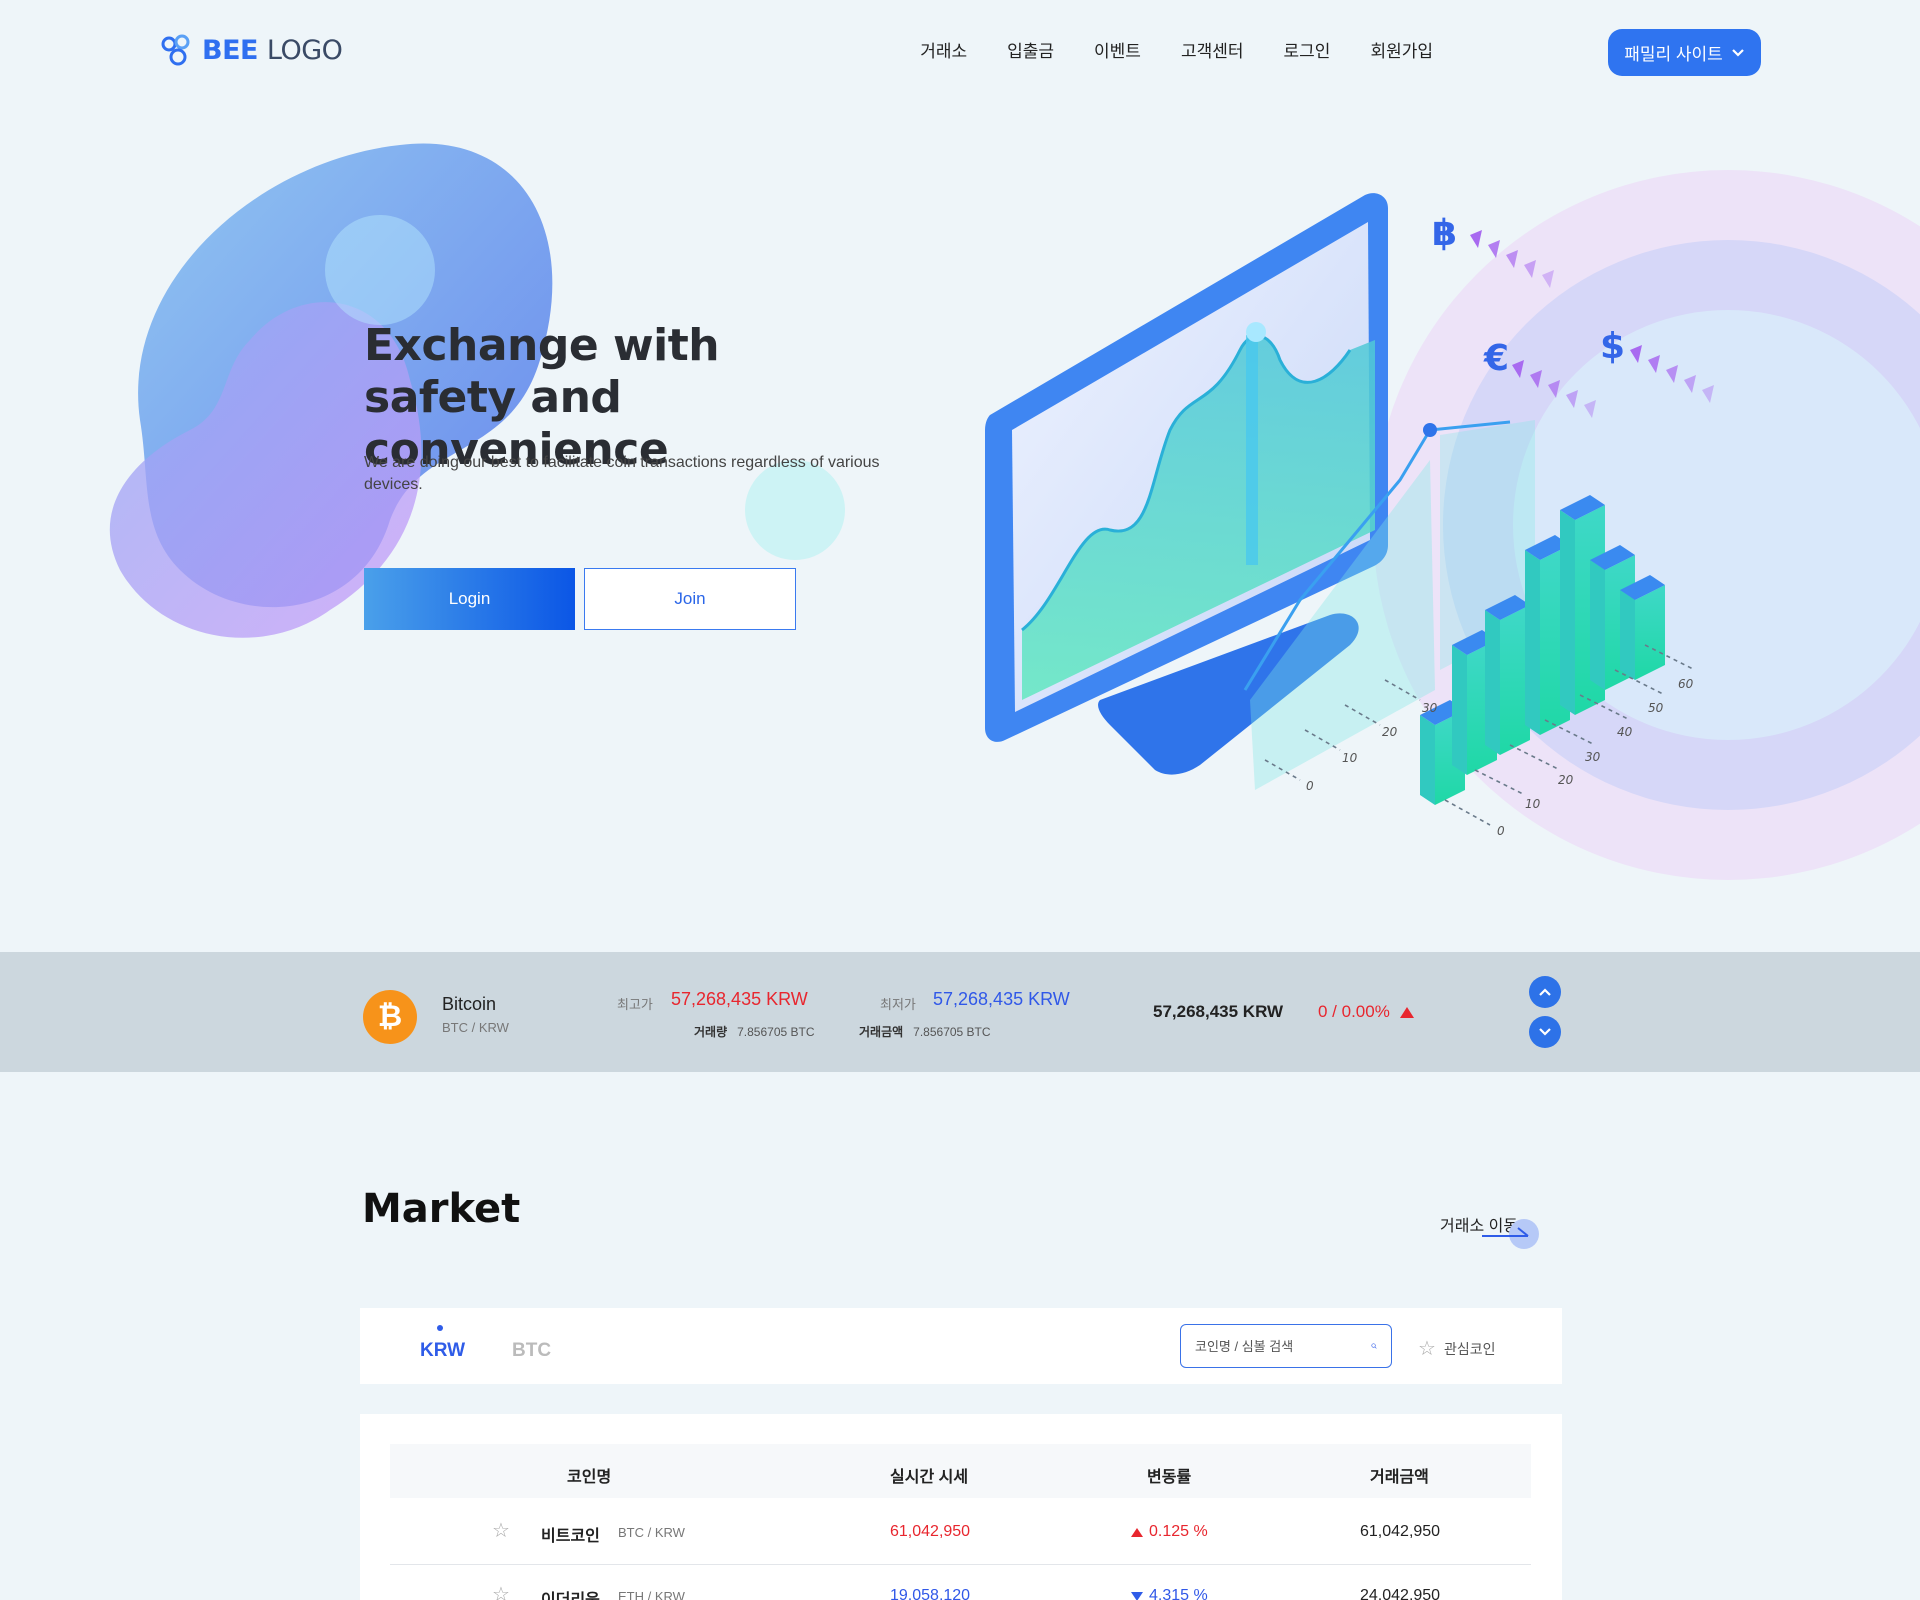  What do you see at coordinates (1427, 1349) in the screenshot?
I see `star-icon: ☆` at bounding box center [1427, 1349].